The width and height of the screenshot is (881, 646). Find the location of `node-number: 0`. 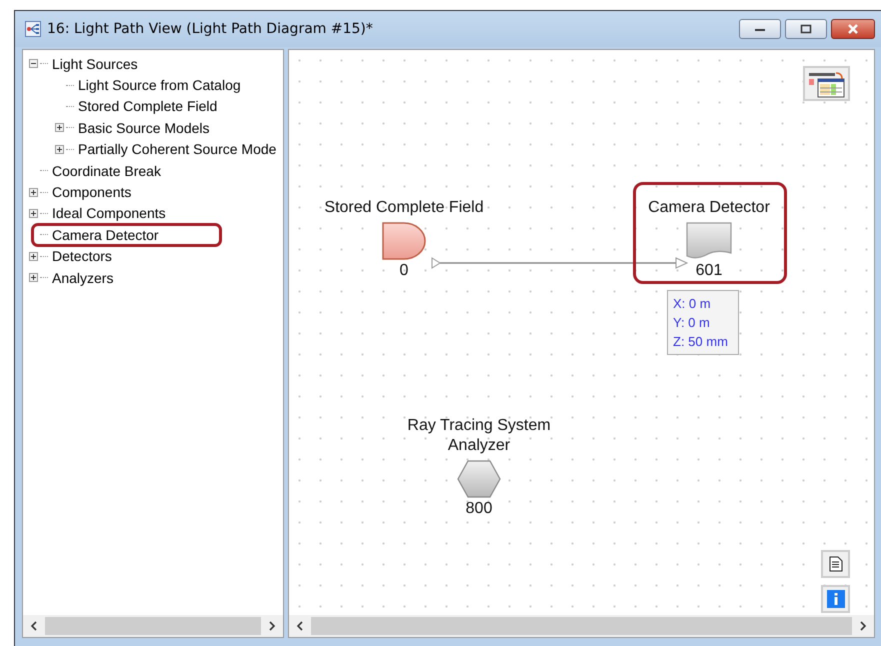

node-number: 0 is located at coordinates (404, 271).